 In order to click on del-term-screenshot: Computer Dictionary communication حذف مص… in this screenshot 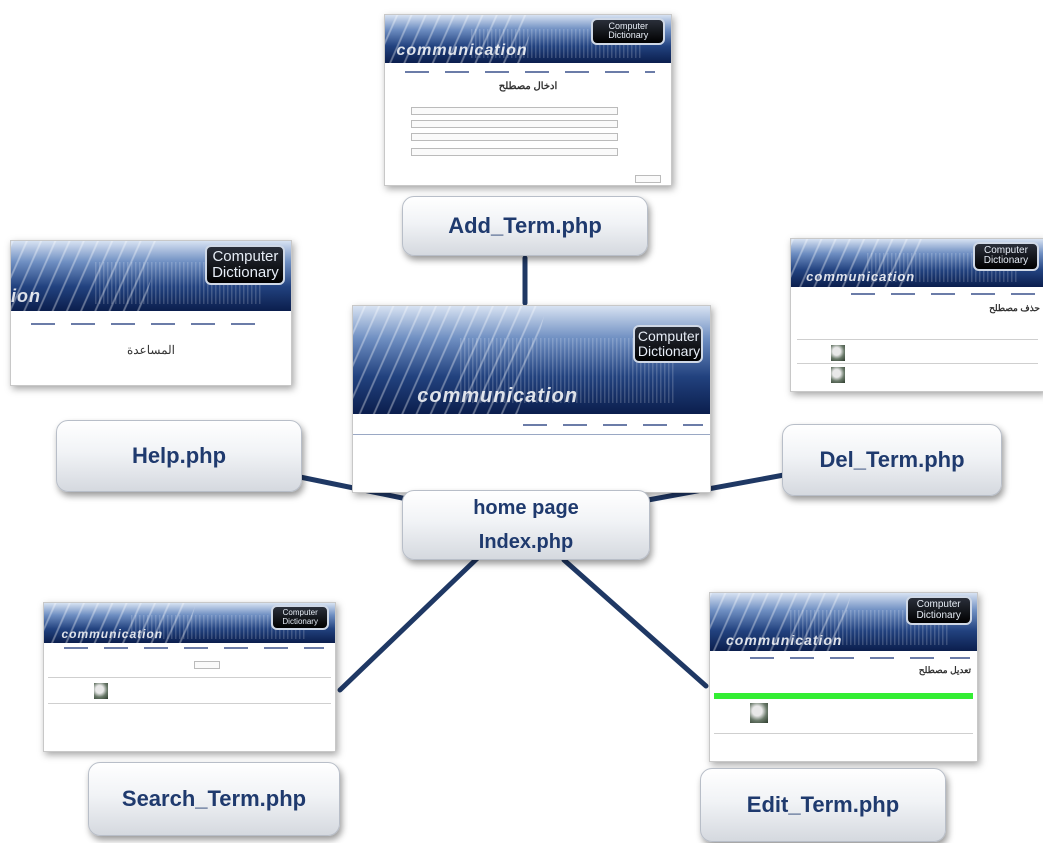, I will do `click(916, 315)`.